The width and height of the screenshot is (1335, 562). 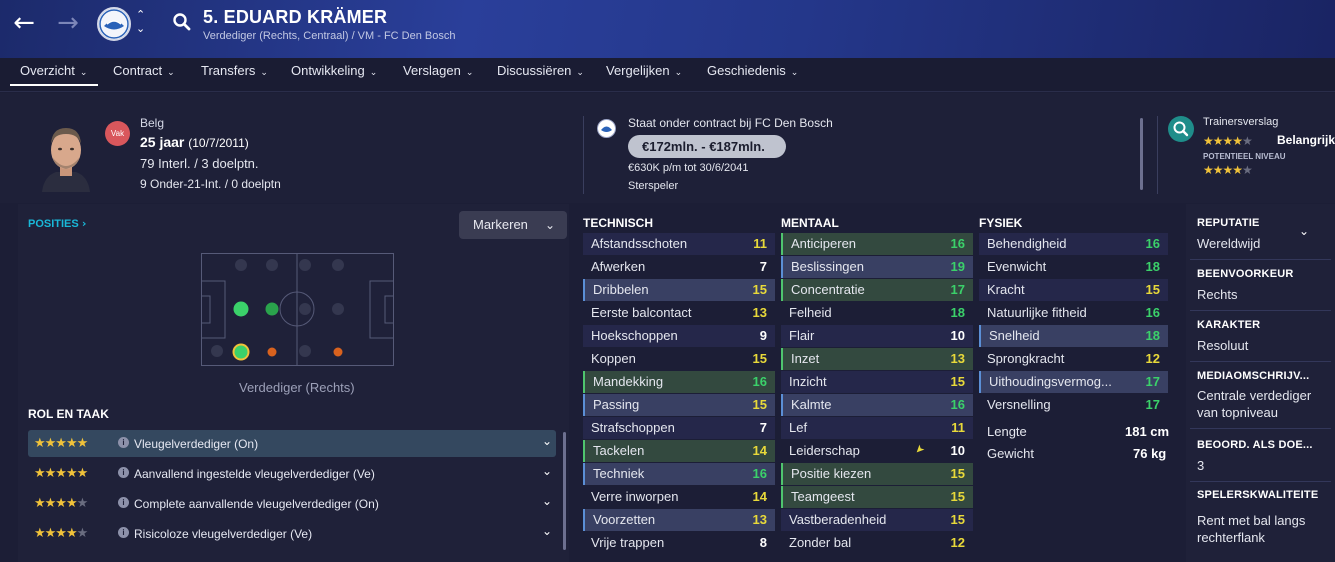 I want to click on player-face, so click(x=66, y=156).